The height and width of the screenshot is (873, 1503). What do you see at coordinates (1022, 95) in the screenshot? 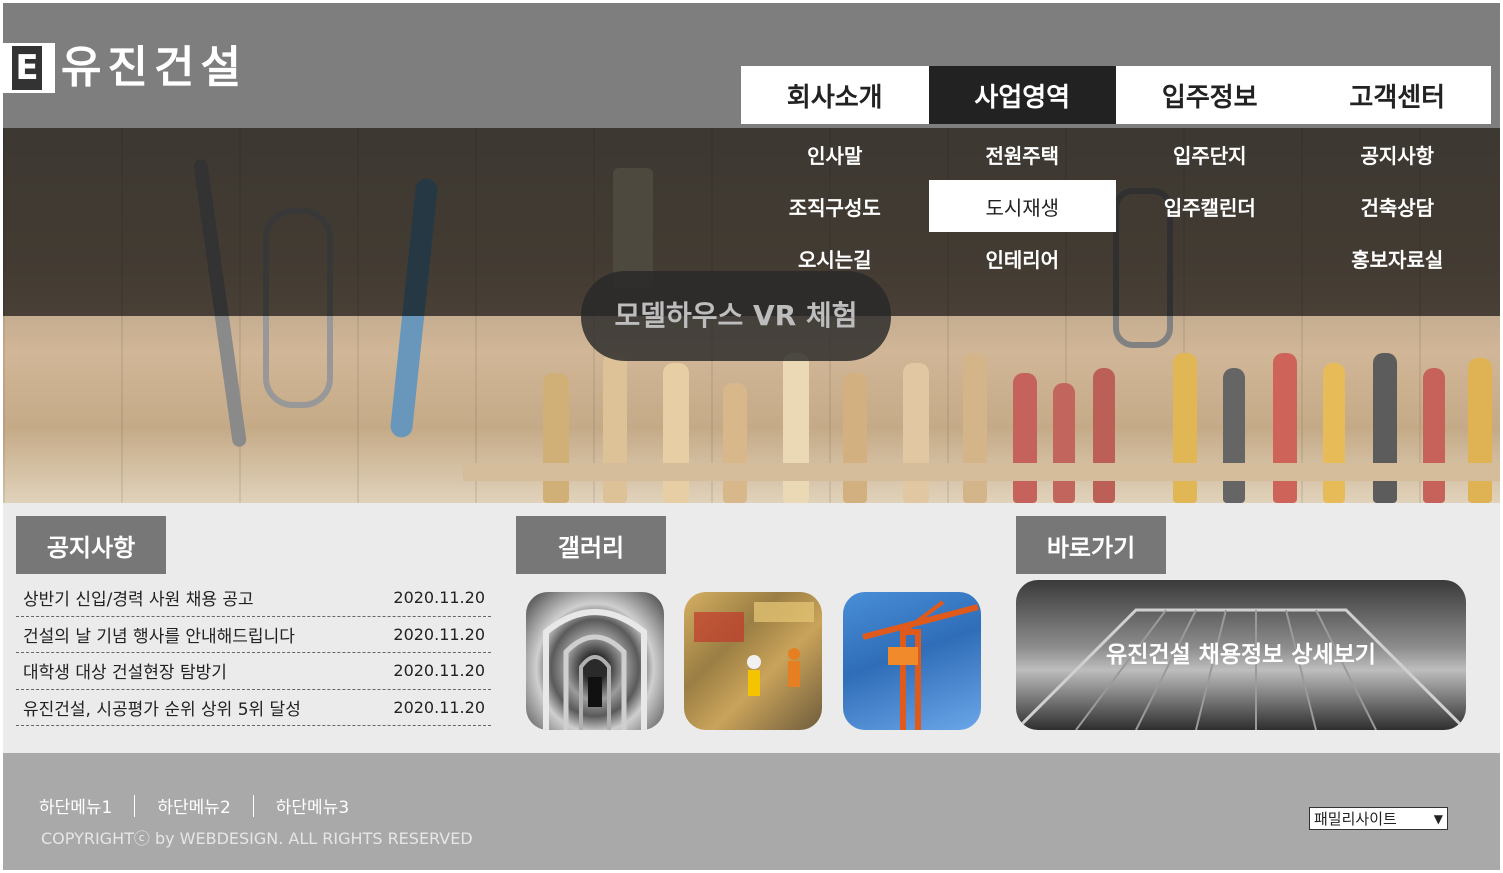
I see `nav-item-business: 사업영역` at bounding box center [1022, 95].